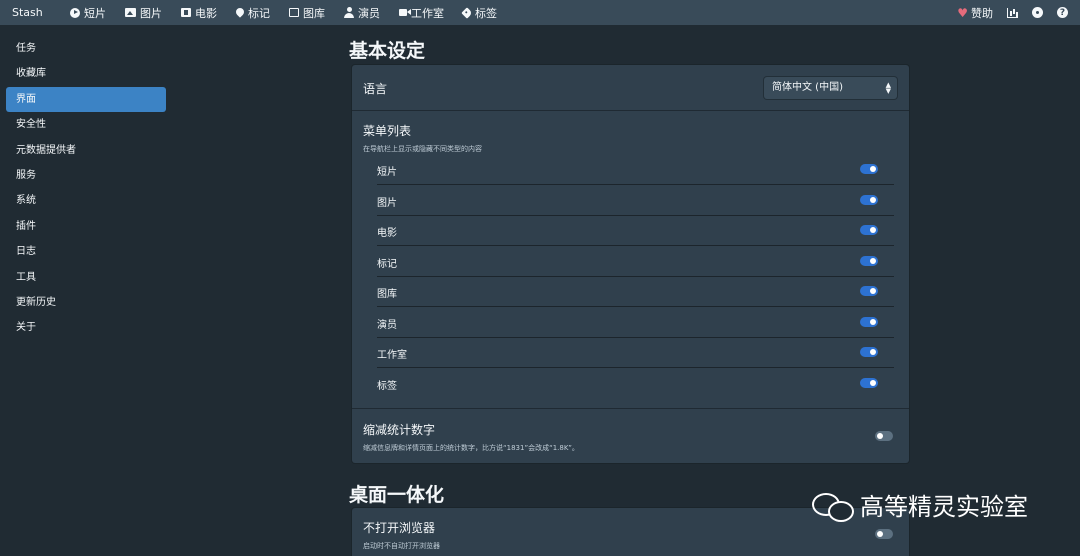  What do you see at coordinates (944, 507) in the screenshot?
I see `watermark-text: 高等精灵实验室` at bounding box center [944, 507].